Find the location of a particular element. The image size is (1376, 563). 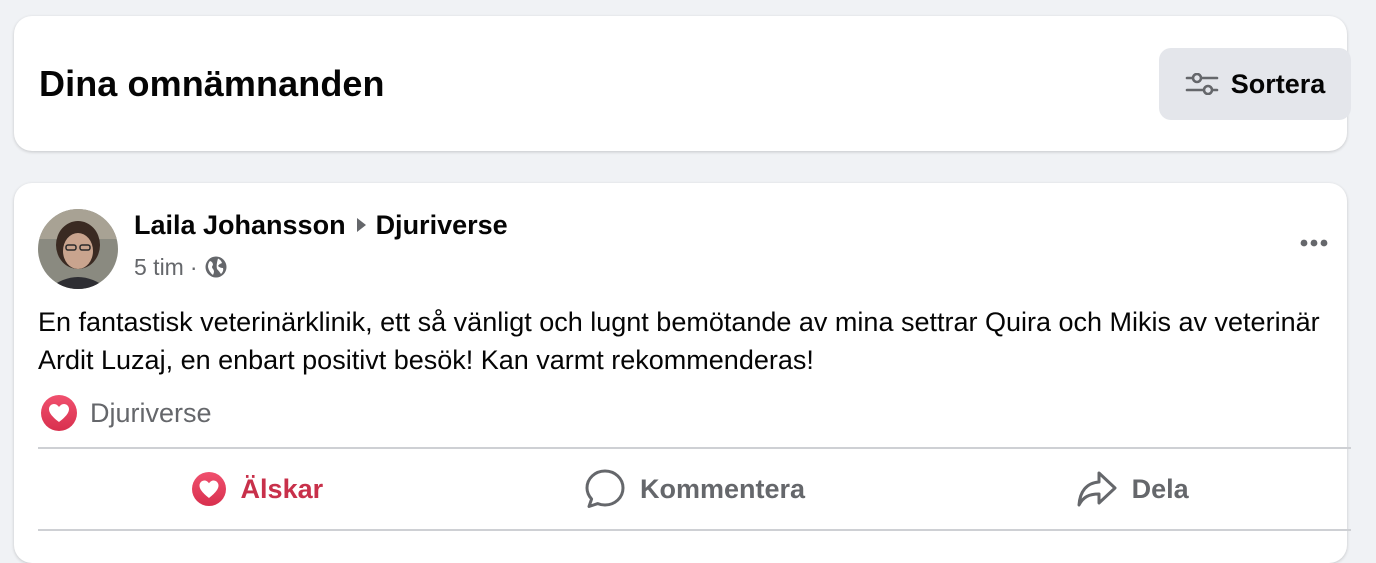

post-timestamp: 5 tim is located at coordinates (159, 267).